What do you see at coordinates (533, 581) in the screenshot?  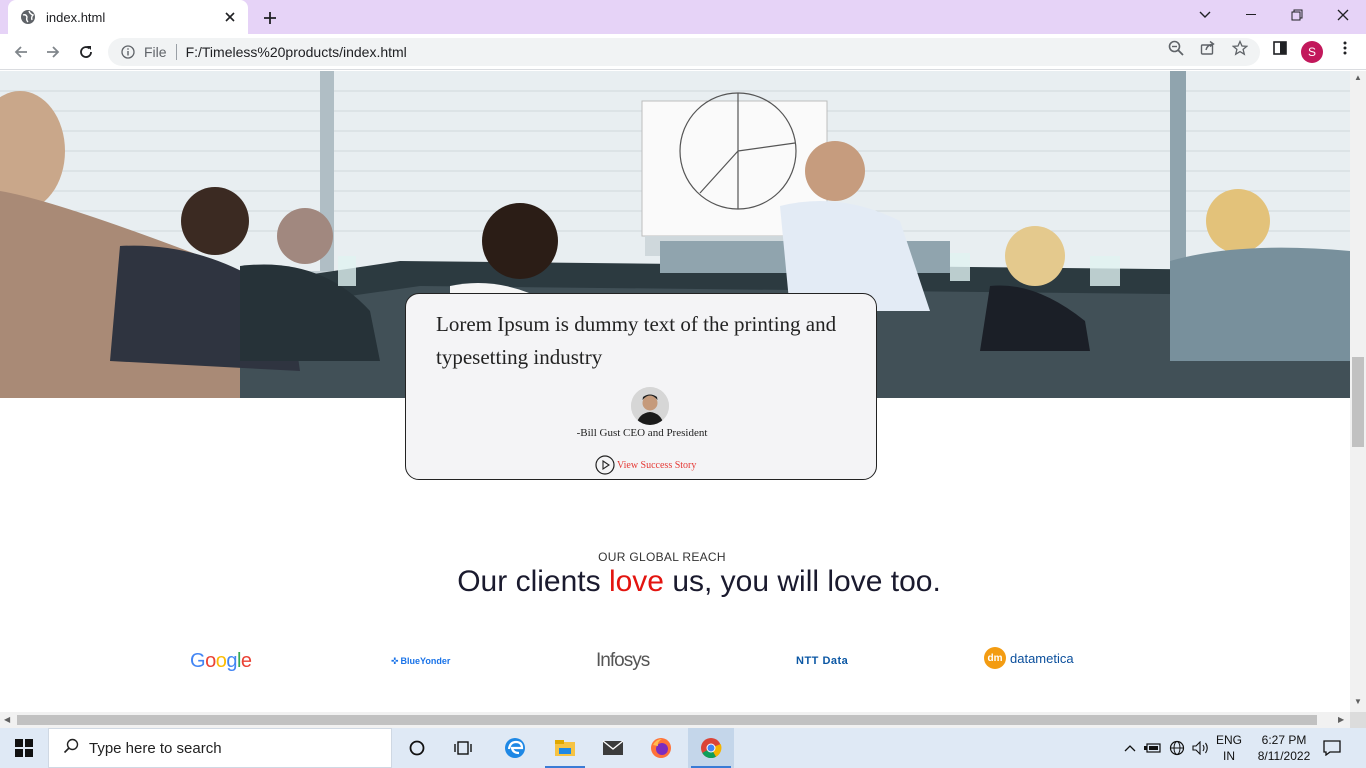 I see `heading-text-start: Our clients` at bounding box center [533, 581].